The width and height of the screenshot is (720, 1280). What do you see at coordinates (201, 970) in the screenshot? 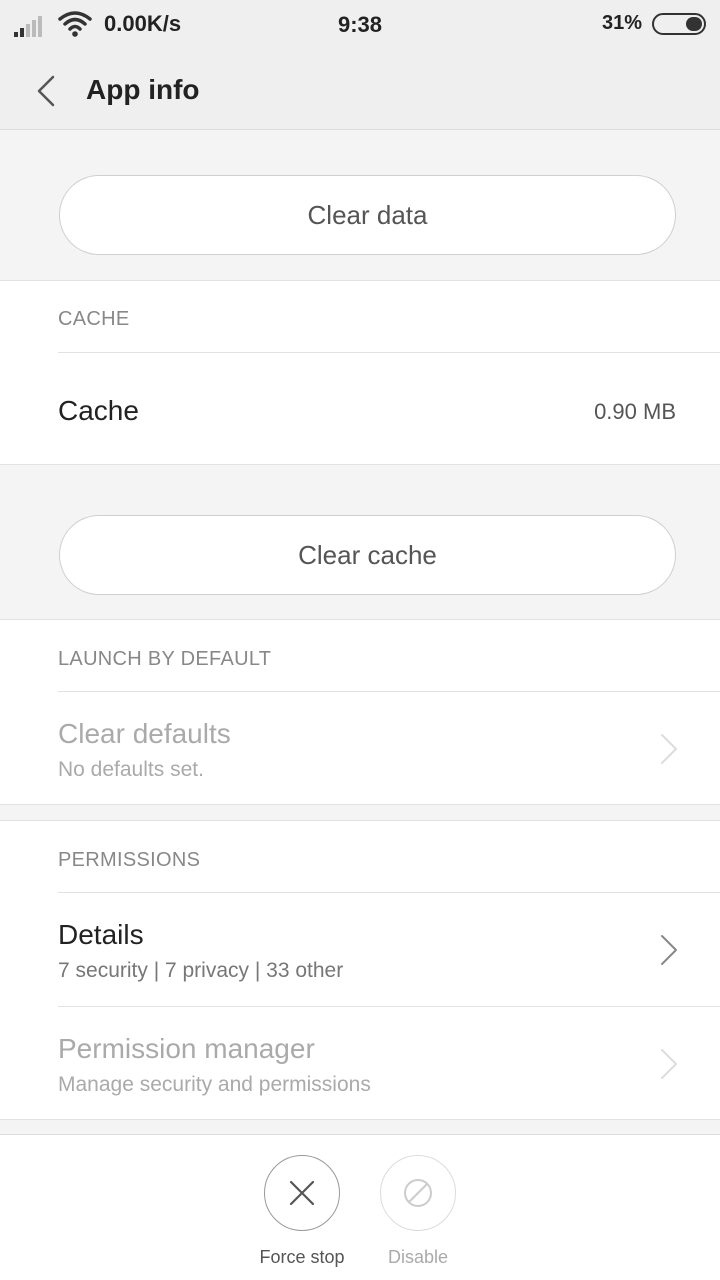
I see `permission-details-subtitle: 7 security | 7 privacy | 33 other` at bounding box center [201, 970].